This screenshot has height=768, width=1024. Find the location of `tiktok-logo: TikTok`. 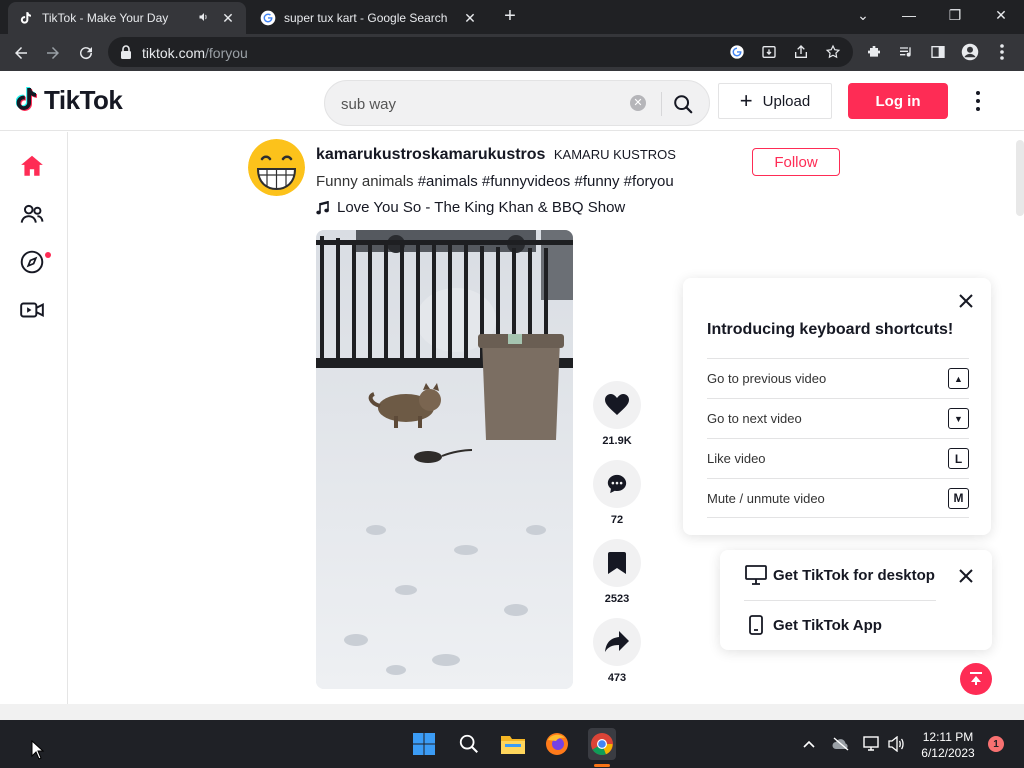

tiktok-logo: TikTok is located at coordinates (69, 100).